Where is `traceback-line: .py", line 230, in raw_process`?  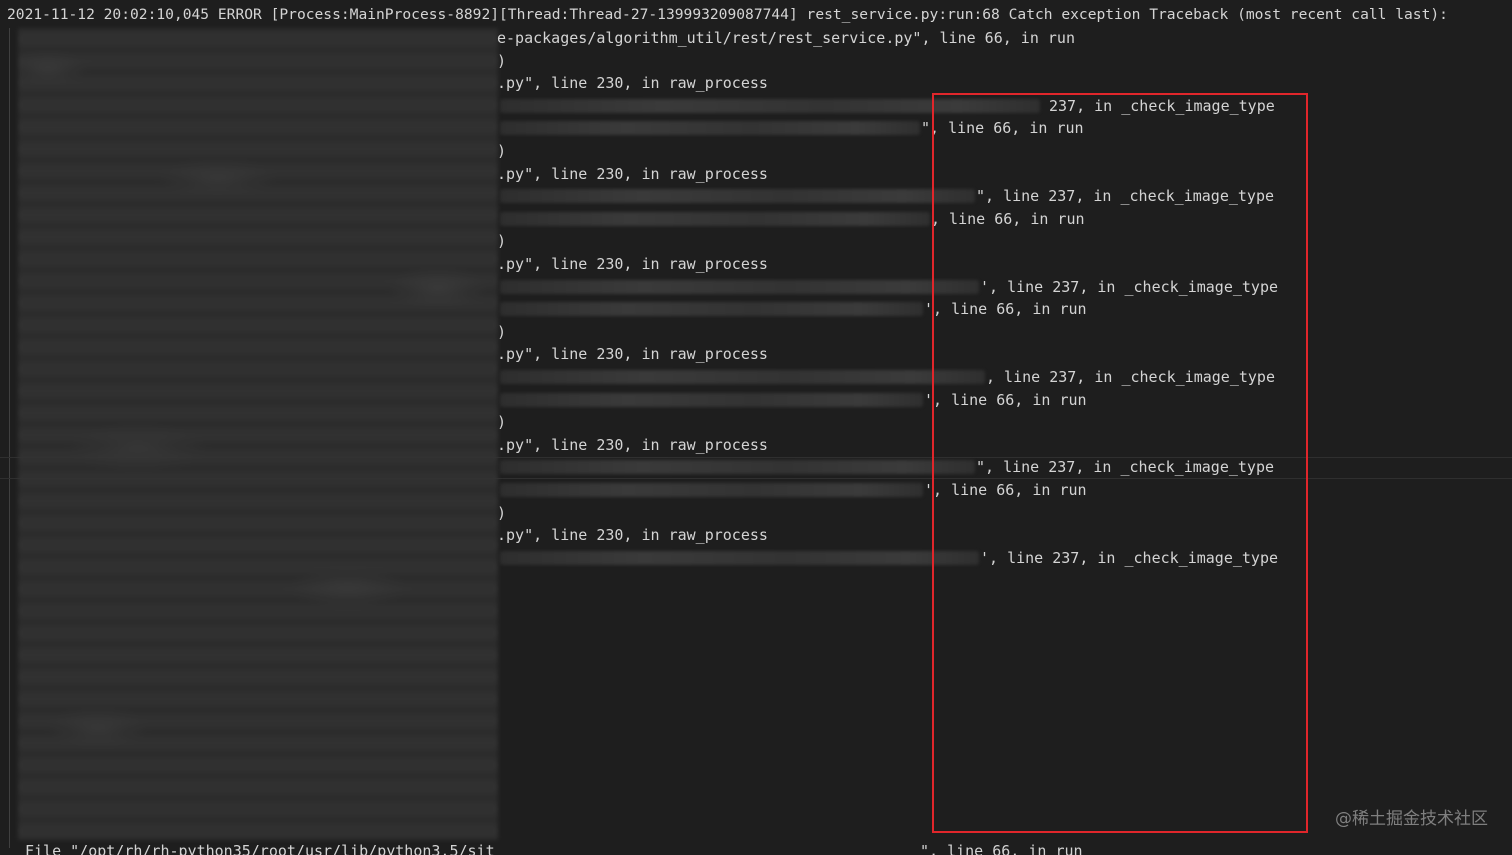
traceback-line: .py", line 230, in raw_process is located at coordinates (756, 83).